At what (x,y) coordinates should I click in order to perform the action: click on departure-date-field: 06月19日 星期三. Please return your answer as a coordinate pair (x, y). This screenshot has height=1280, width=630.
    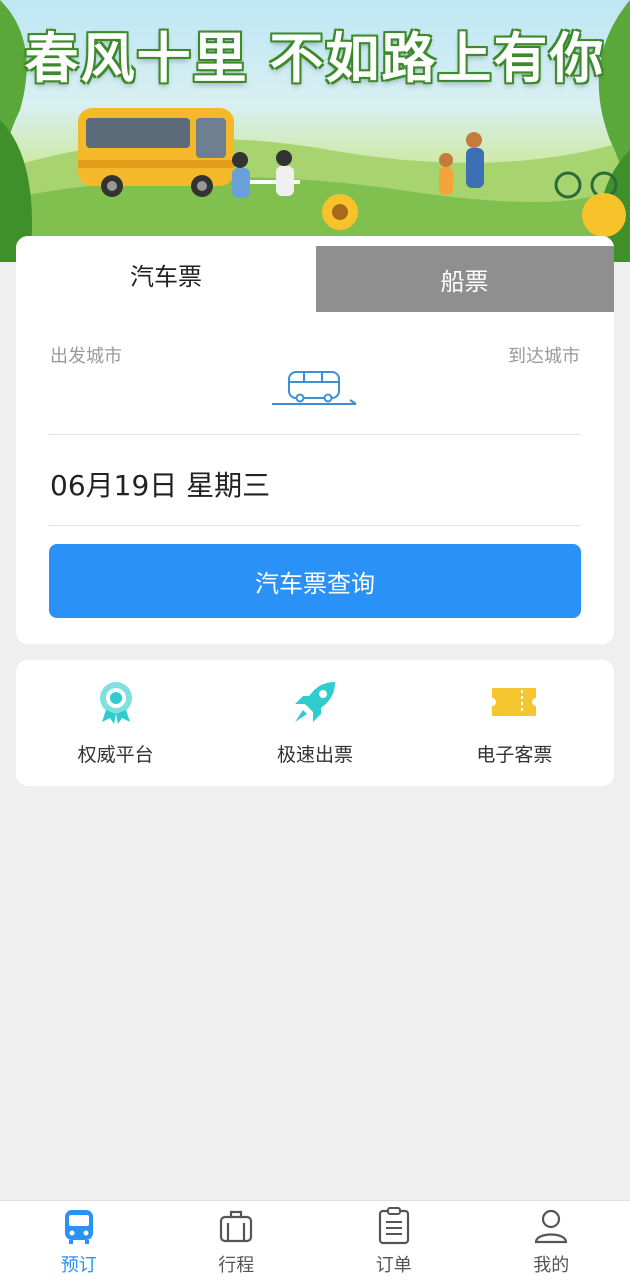
    Looking at the image, I should click on (160, 484).